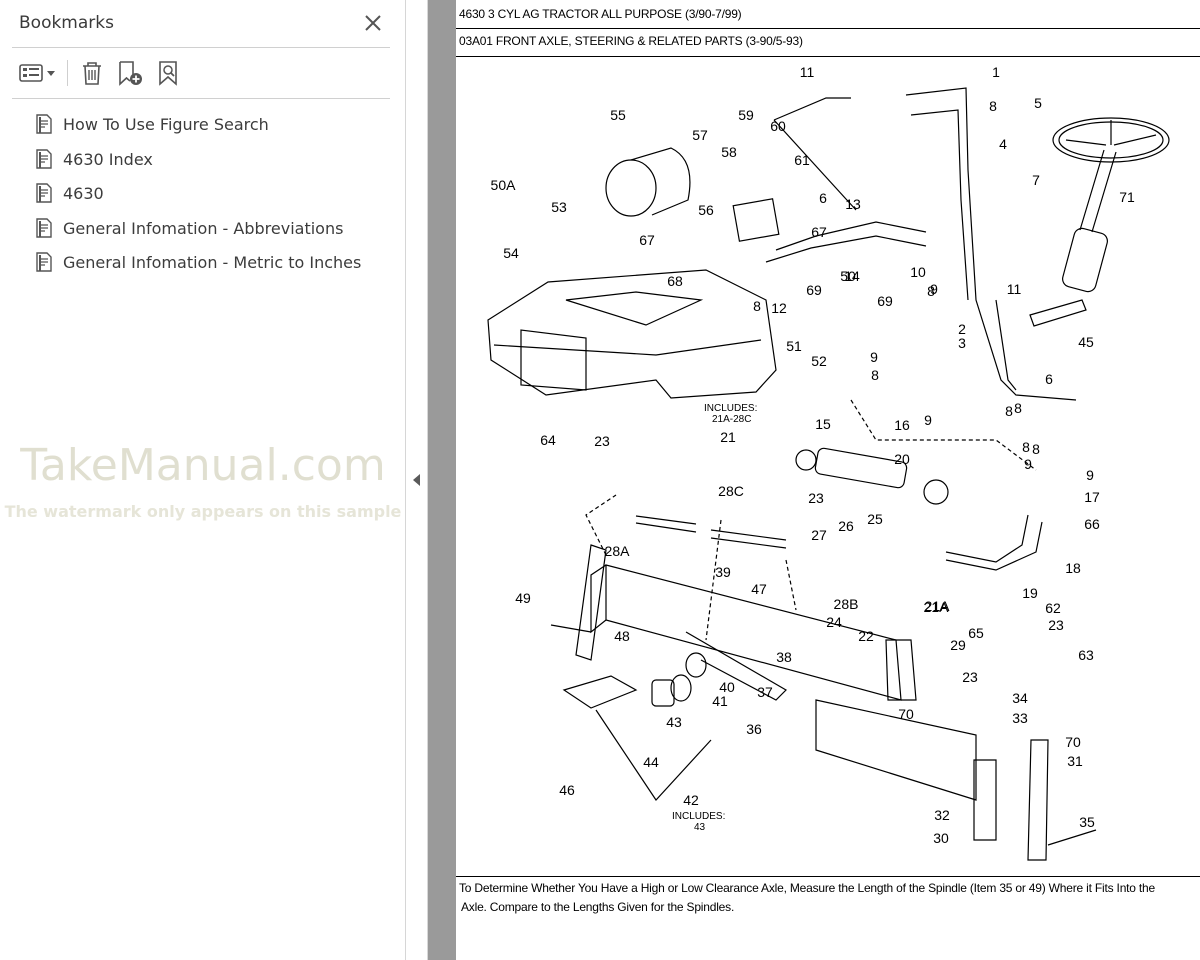 The height and width of the screenshot is (960, 1200). What do you see at coordinates (201, 47) in the screenshot?
I see `panel-divider` at bounding box center [201, 47].